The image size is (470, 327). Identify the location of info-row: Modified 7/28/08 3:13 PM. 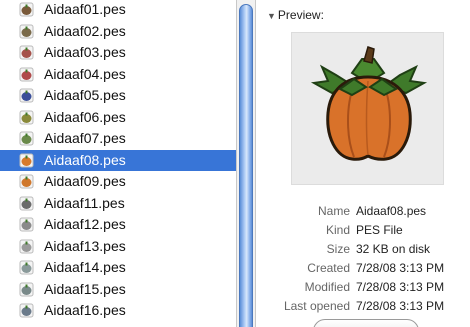
(363, 288).